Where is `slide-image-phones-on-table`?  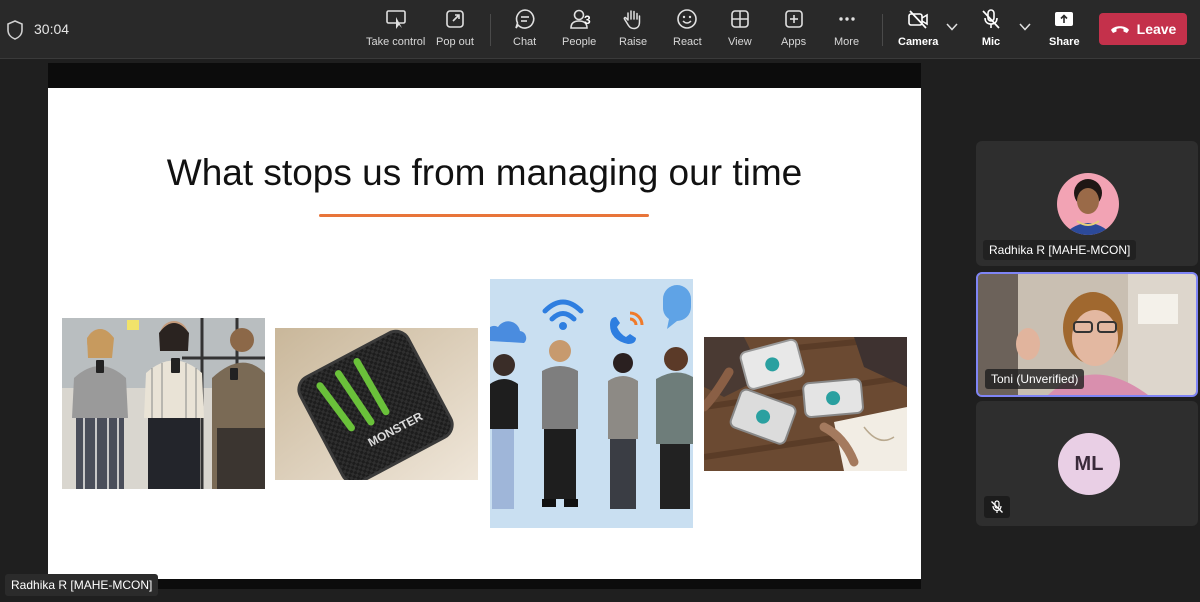
slide-image-phones-on-table is located at coordinates (805, 404).